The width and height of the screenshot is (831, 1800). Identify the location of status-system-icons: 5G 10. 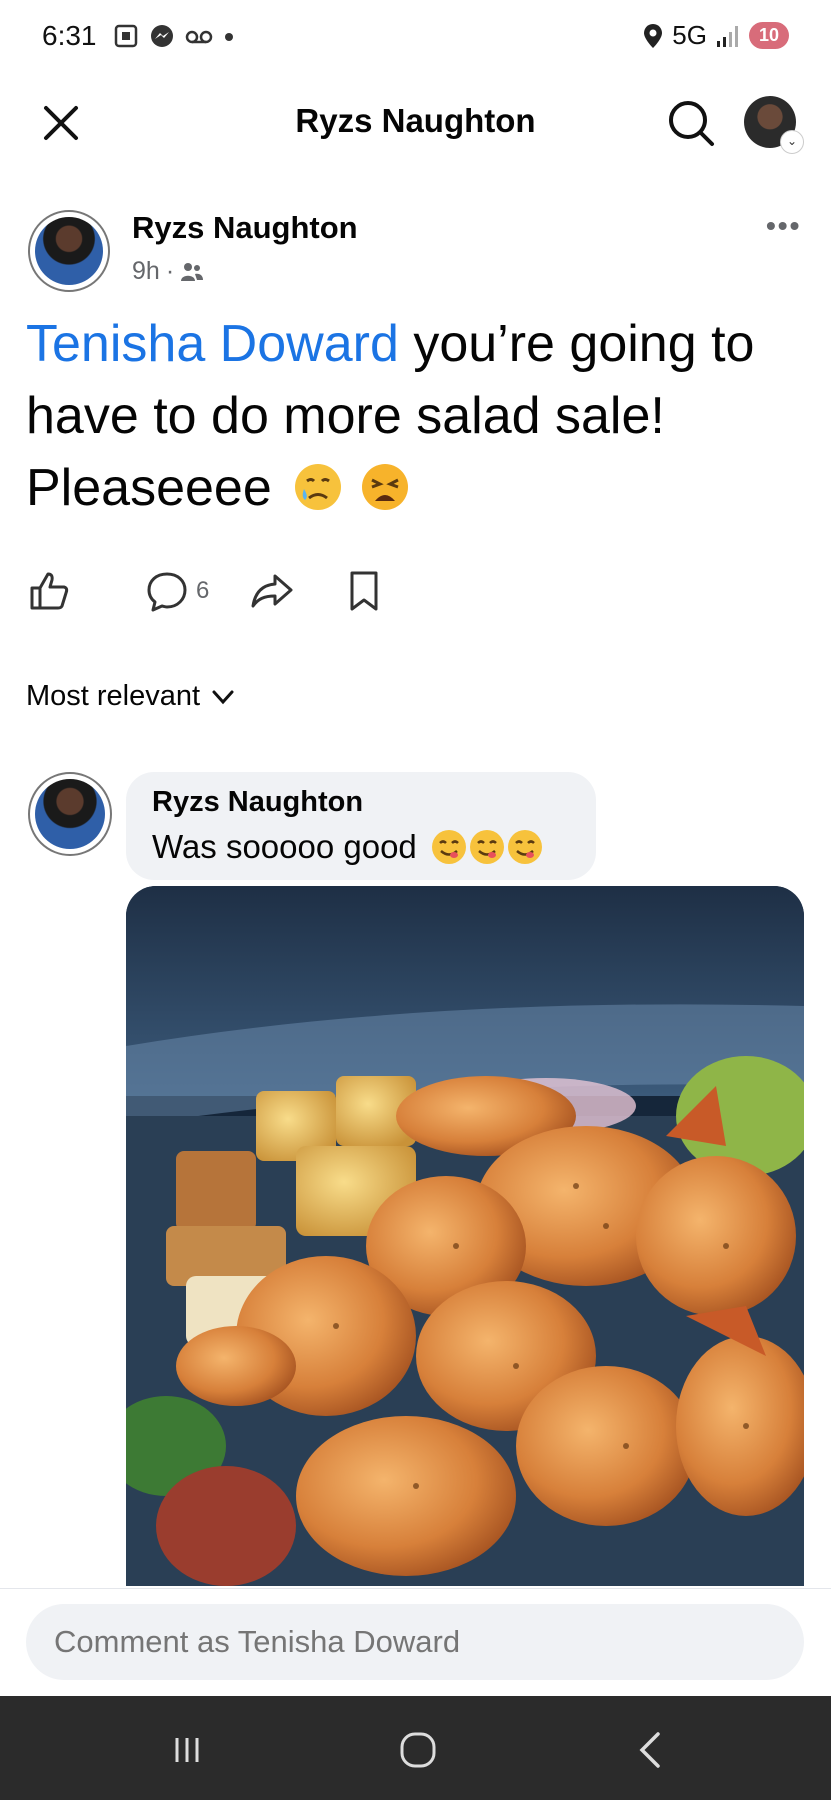
(715, 35).